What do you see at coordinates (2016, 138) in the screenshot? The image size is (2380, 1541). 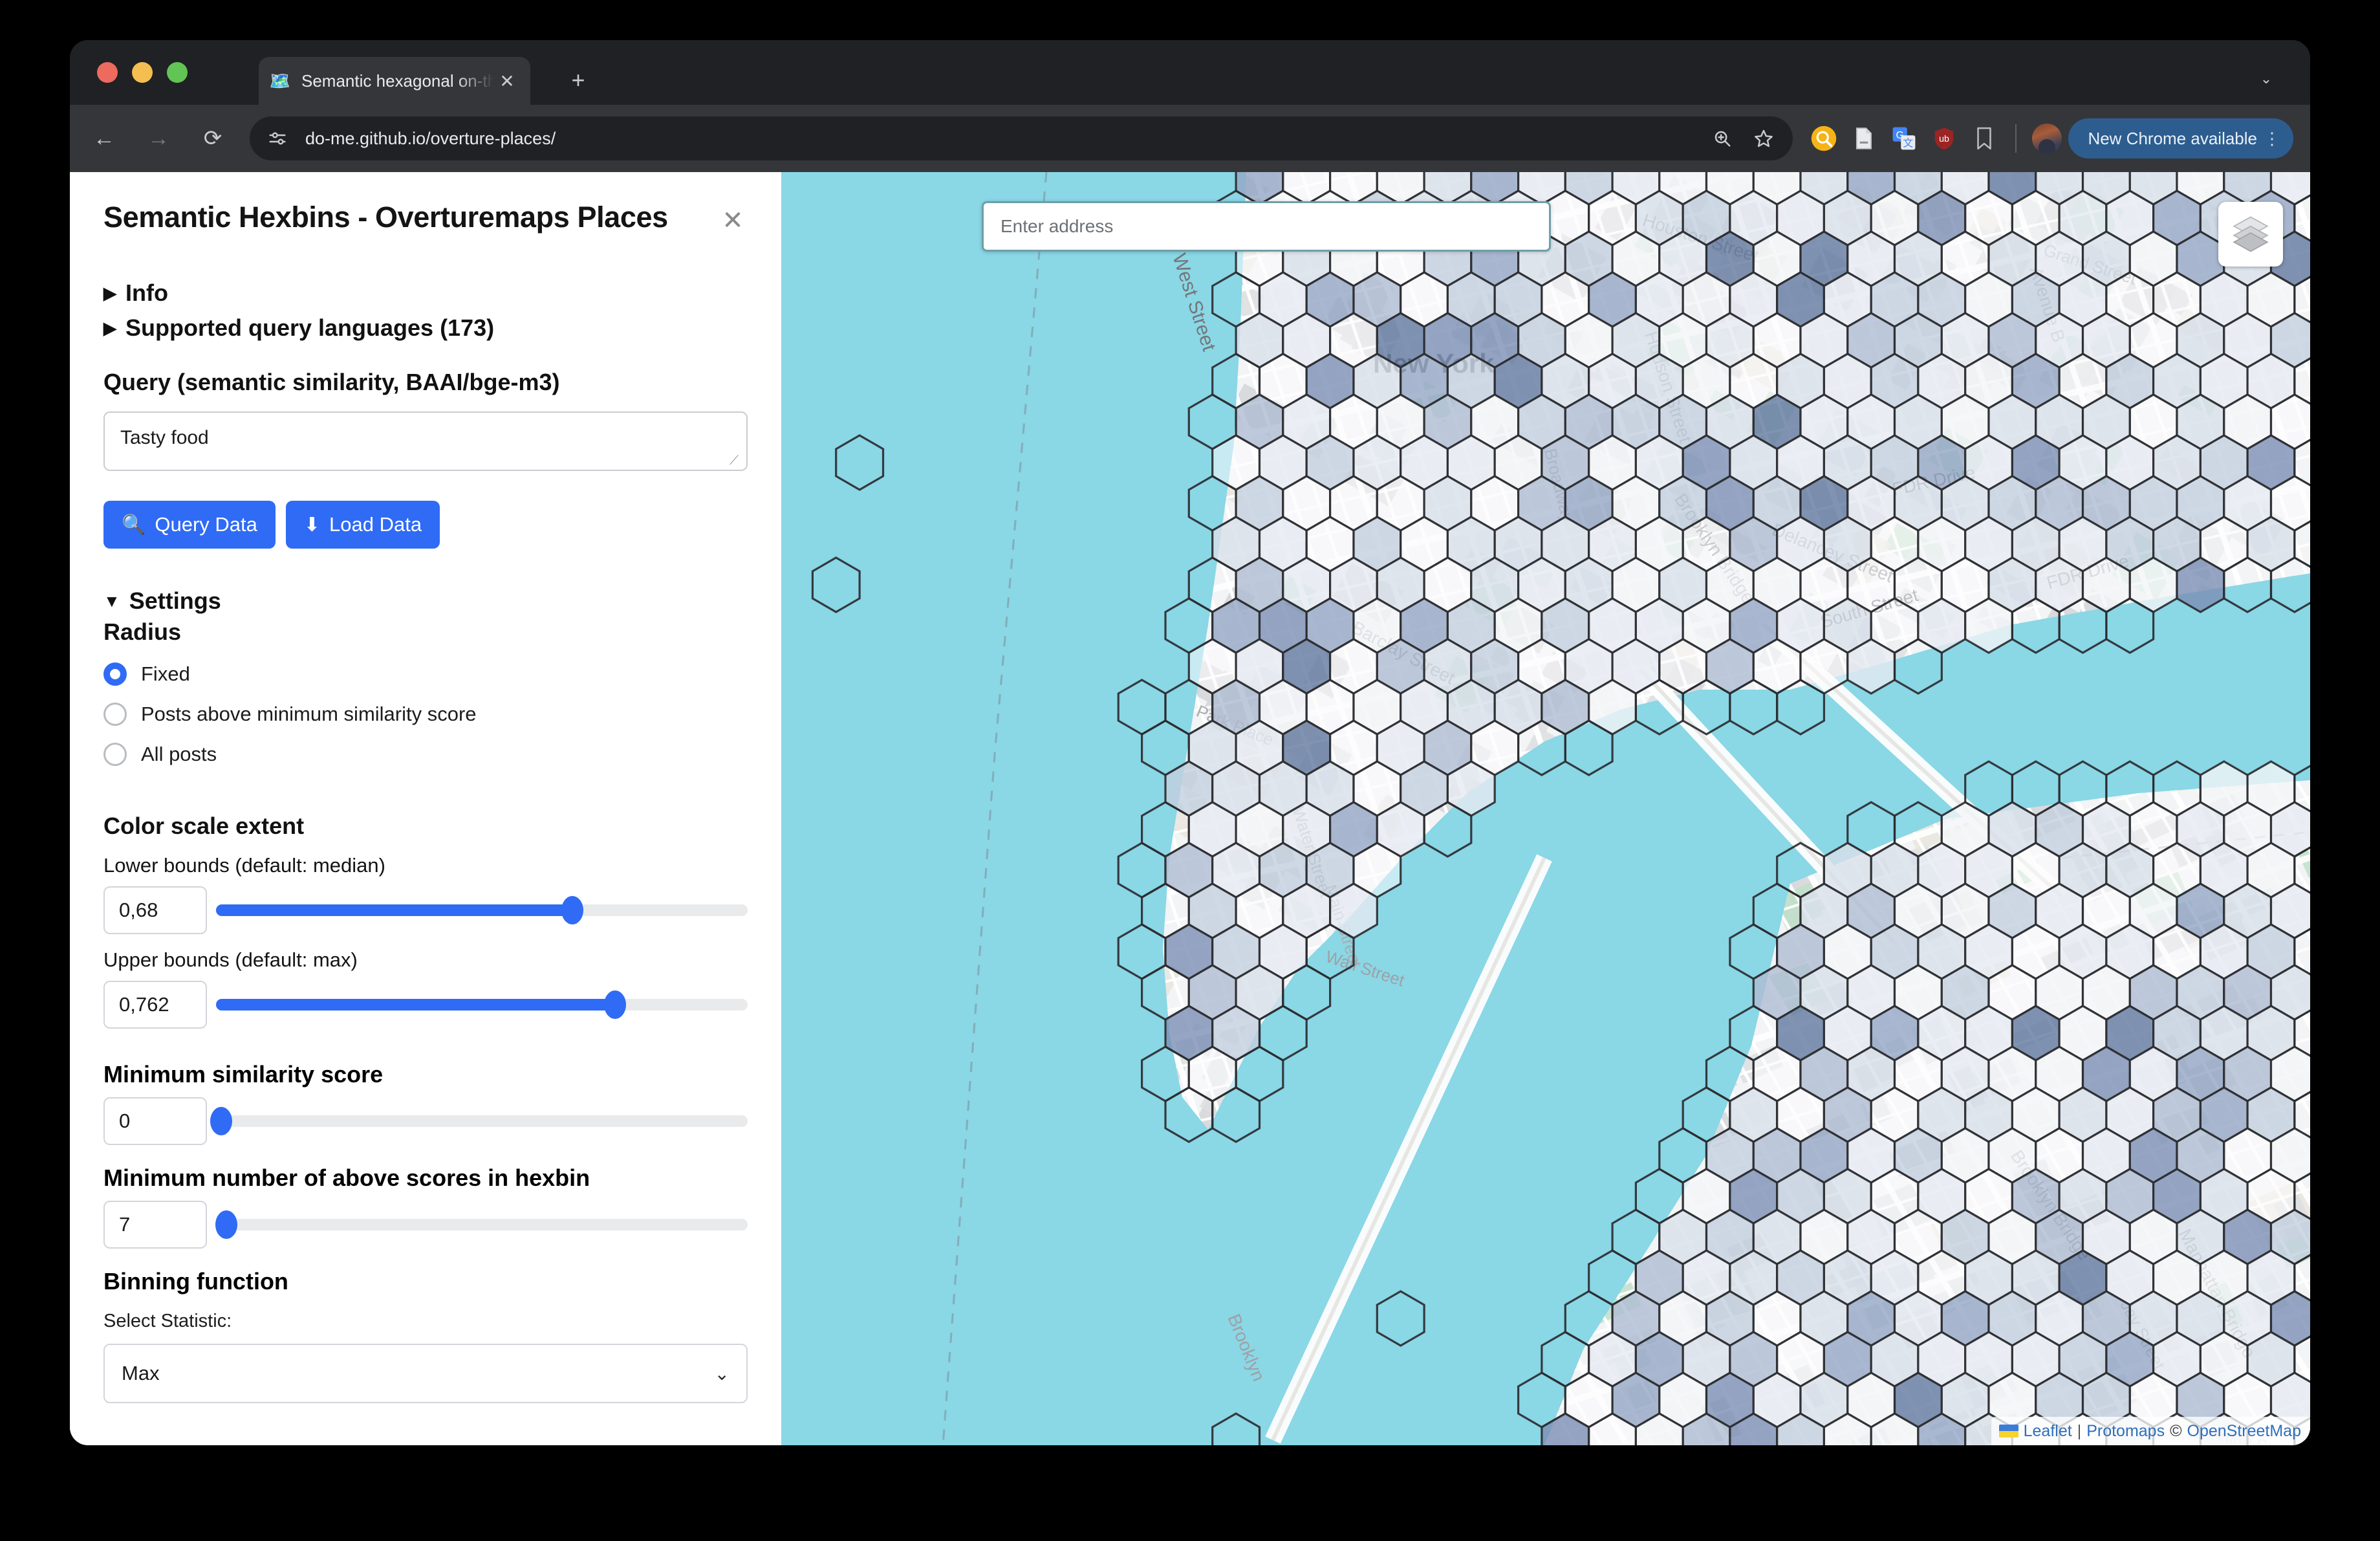 I see `toolbar-divider` at bounding box center [2016, 138].